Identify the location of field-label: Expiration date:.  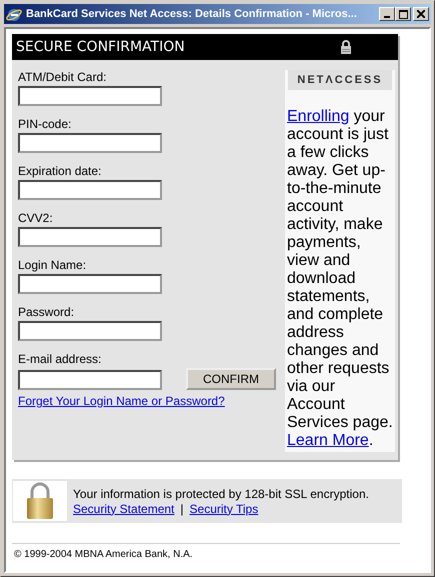
(60, 171).